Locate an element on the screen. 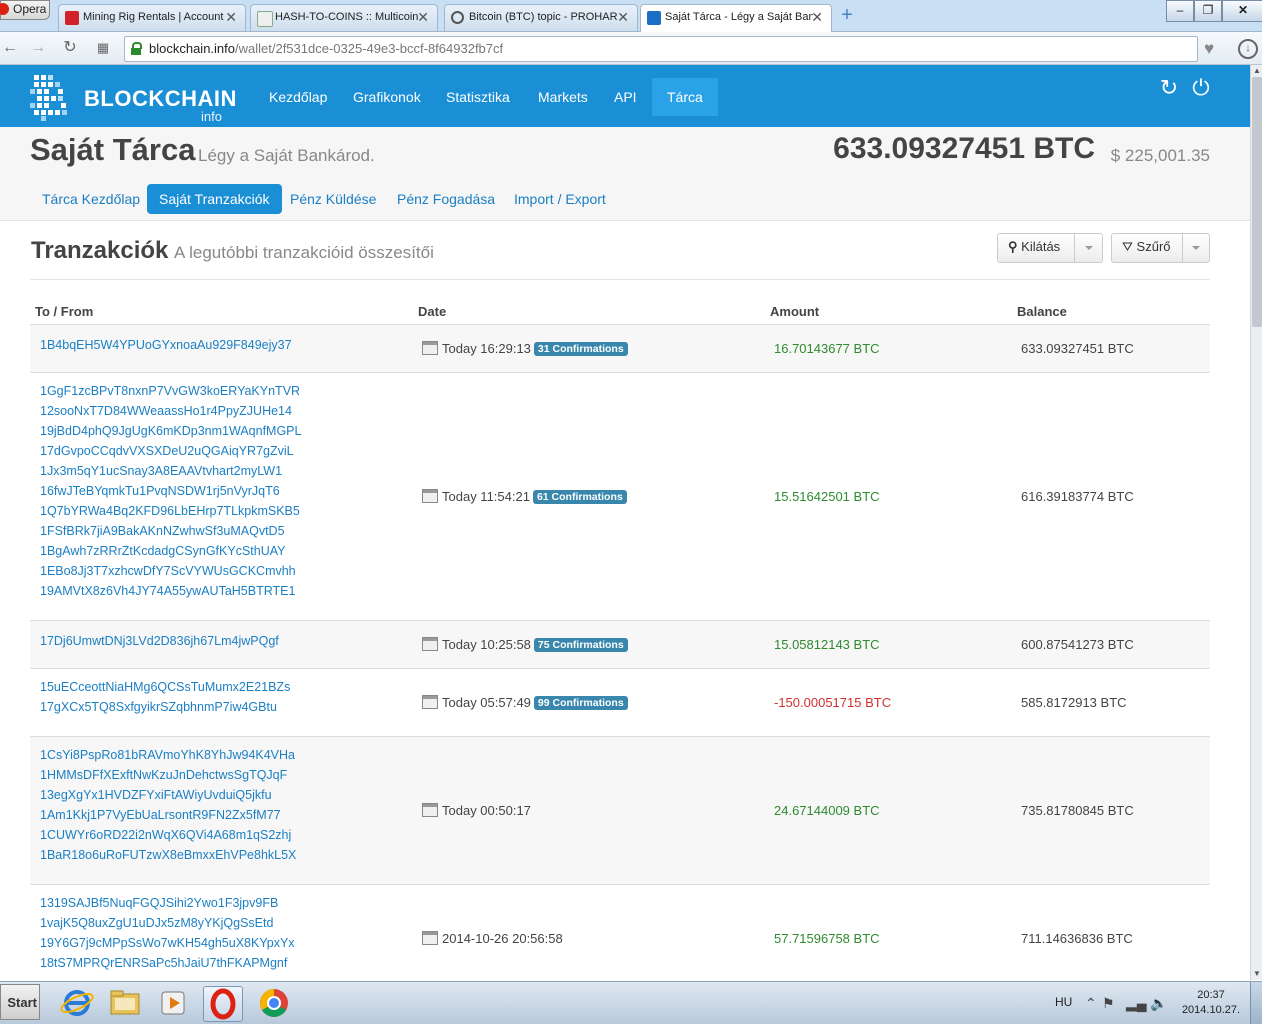 Image resolution: width=1262 pixels, height=1024 pixels. view-dropdown: ⚲ Kilátás is located at coordinates (1050, 248).